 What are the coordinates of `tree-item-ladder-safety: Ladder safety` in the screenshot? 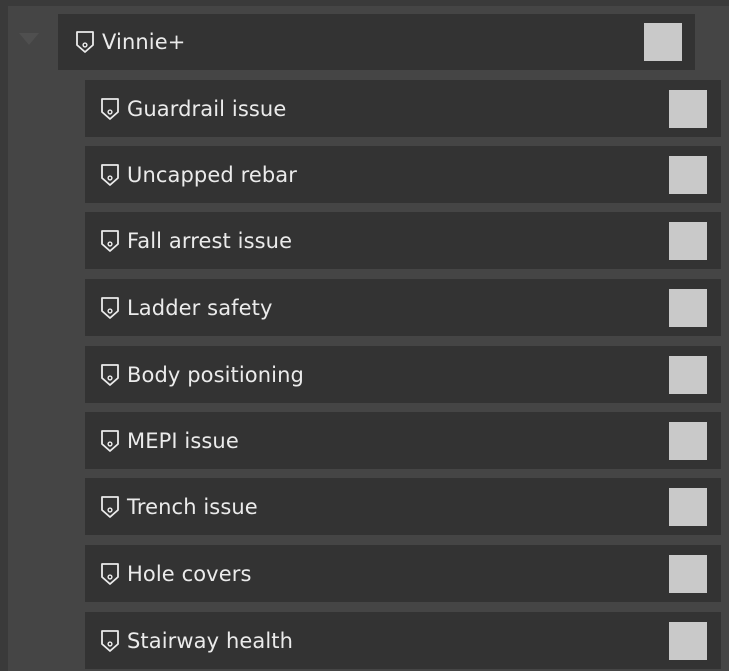 It's located at (403, 307).